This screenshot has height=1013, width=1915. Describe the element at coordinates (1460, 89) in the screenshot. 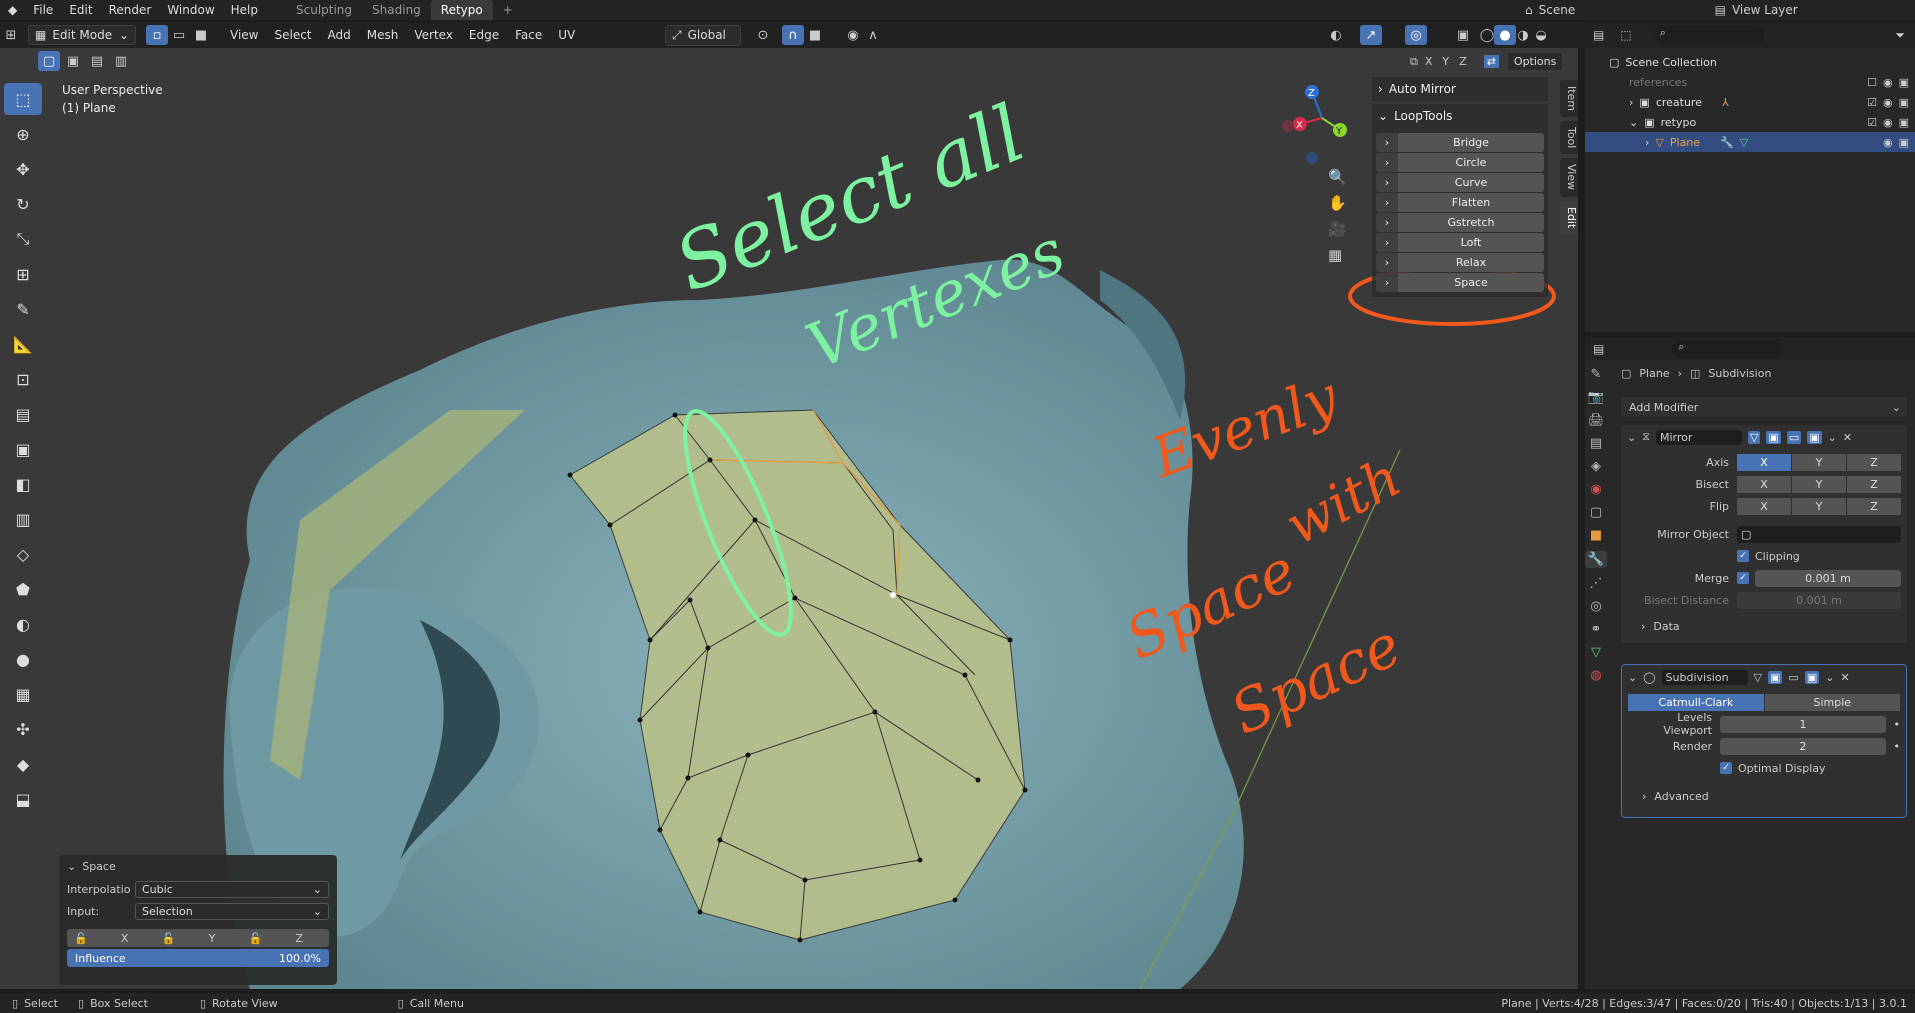

I see `auto-mirror-header: › Auto Mirror` at that location.